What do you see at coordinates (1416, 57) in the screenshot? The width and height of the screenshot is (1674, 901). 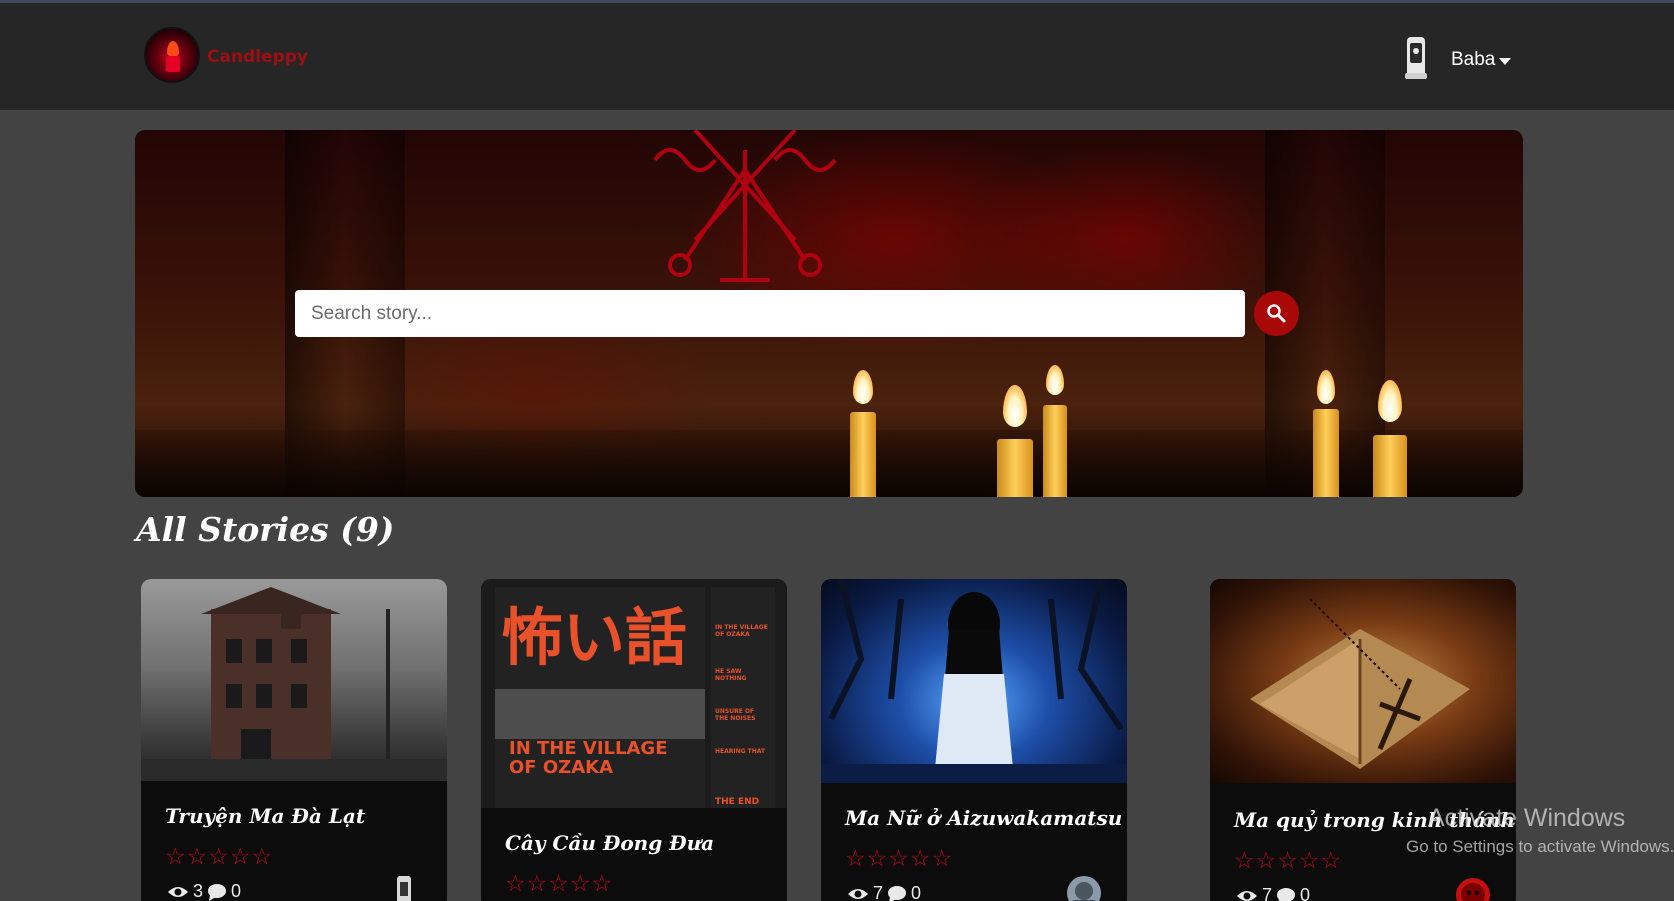 I see `user-avatar` at bounding box center [1416, 57].